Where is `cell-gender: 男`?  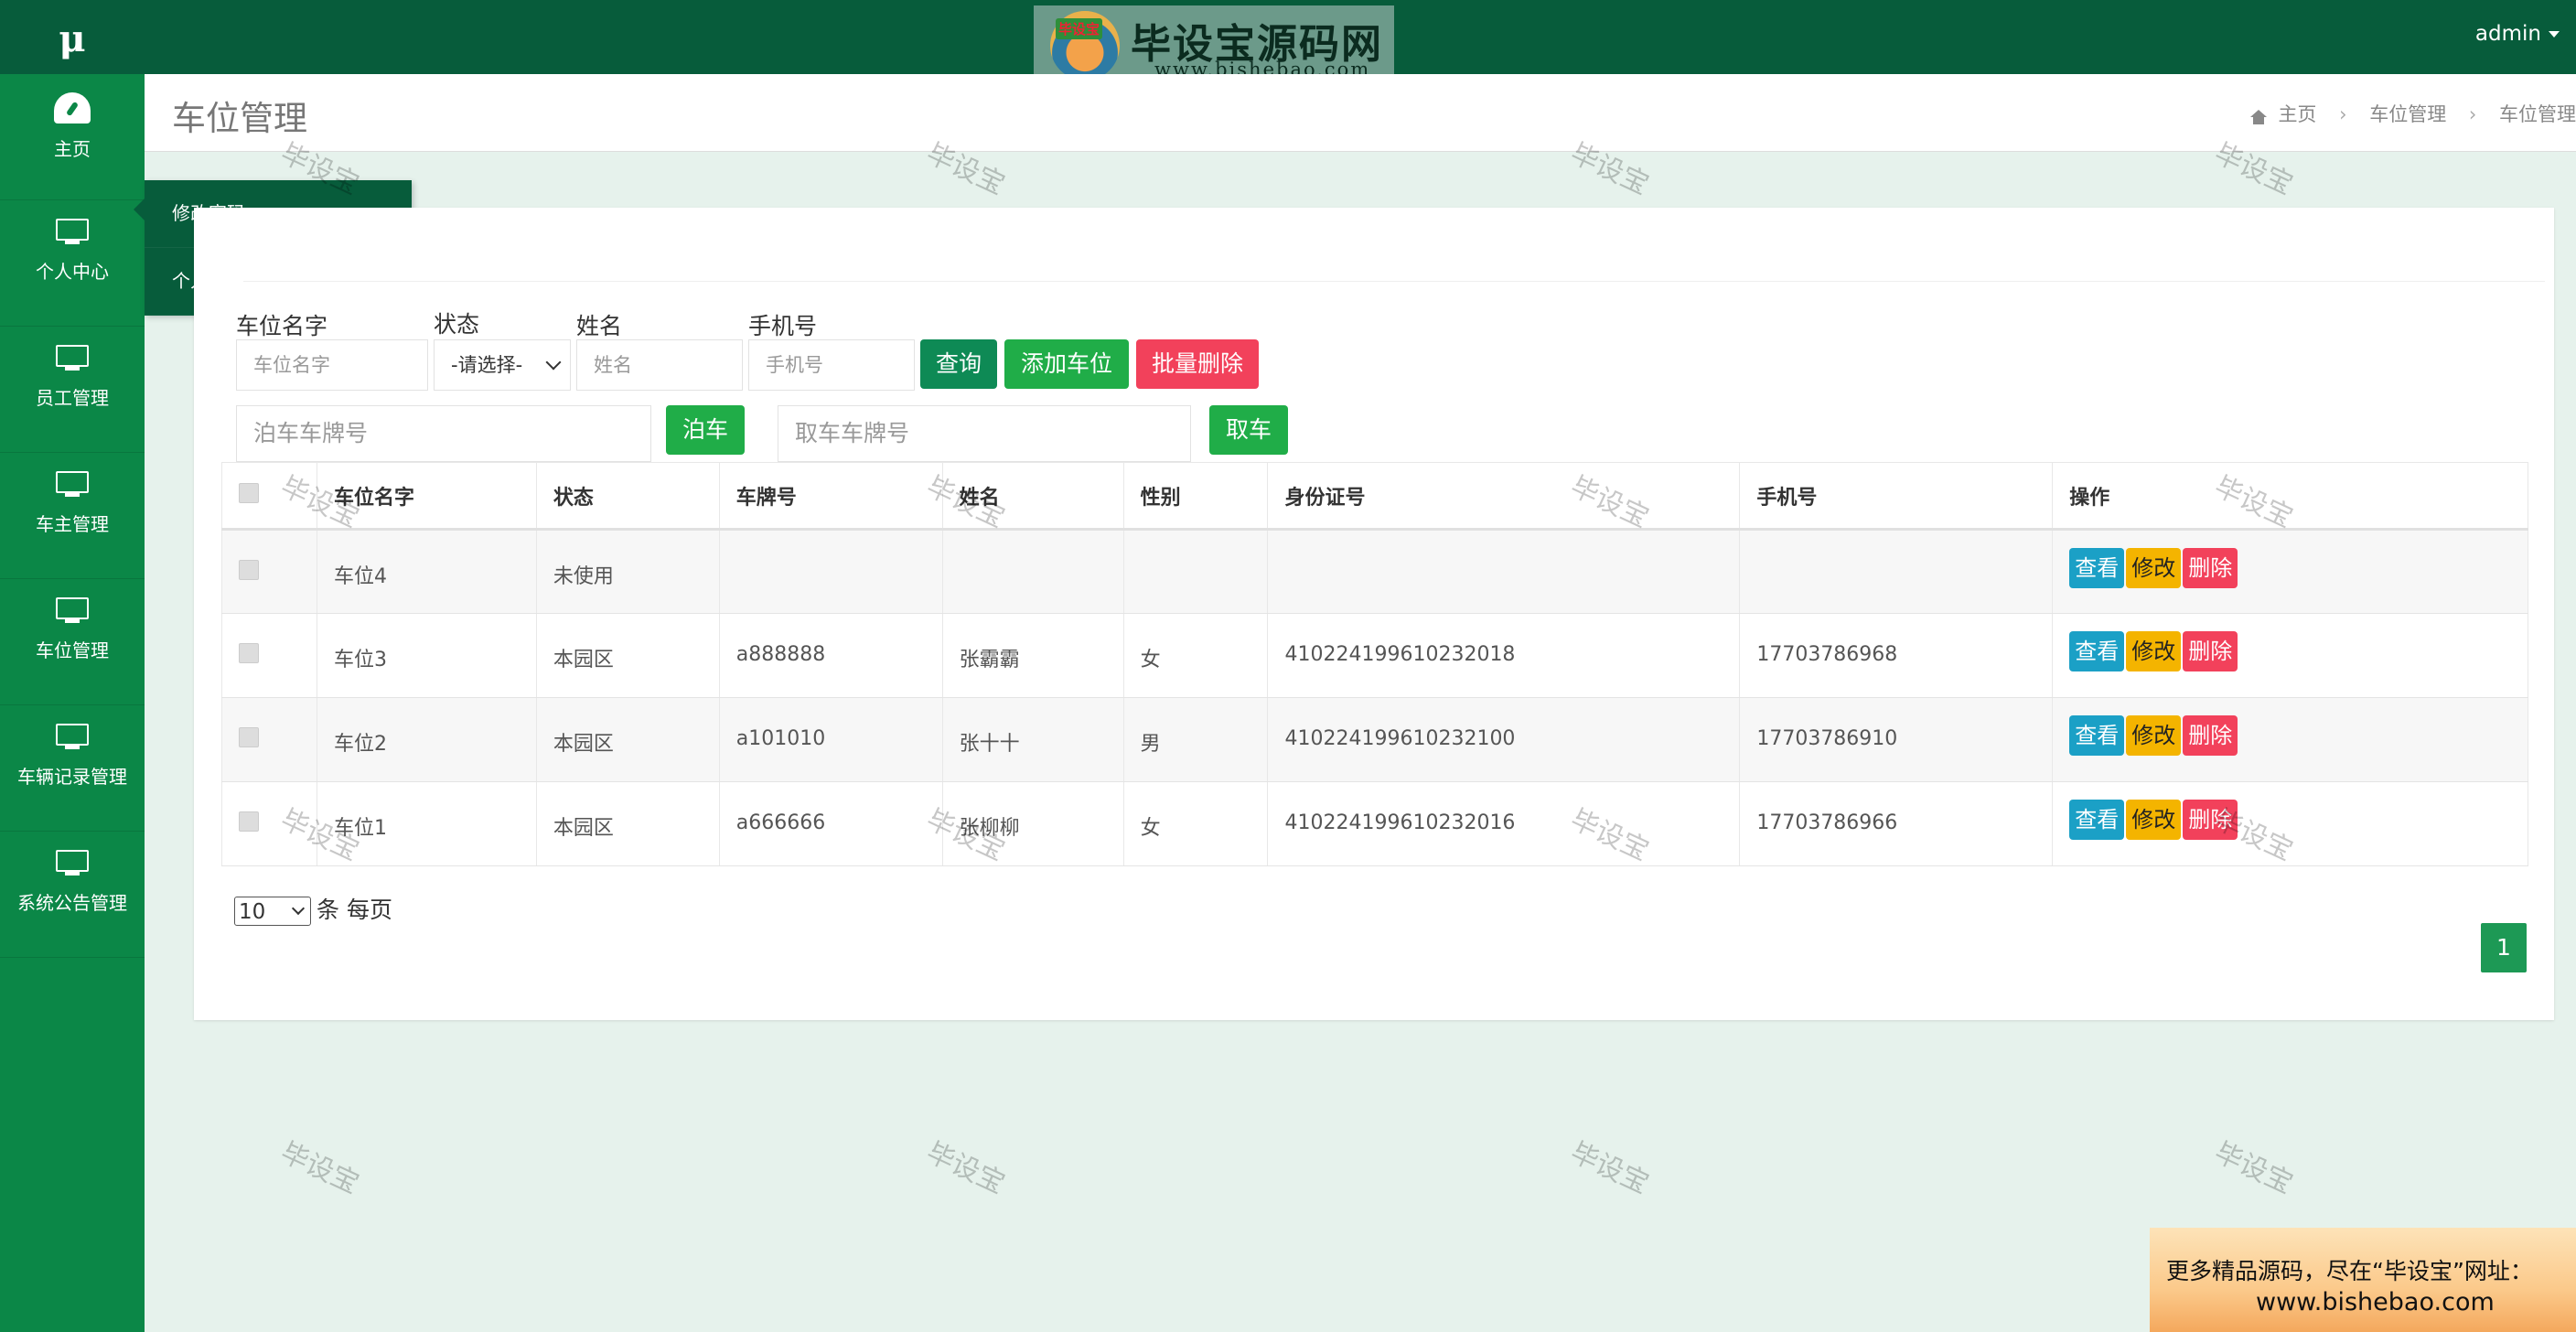 cell-gender: 男 is located at coordinates (1196, 739).